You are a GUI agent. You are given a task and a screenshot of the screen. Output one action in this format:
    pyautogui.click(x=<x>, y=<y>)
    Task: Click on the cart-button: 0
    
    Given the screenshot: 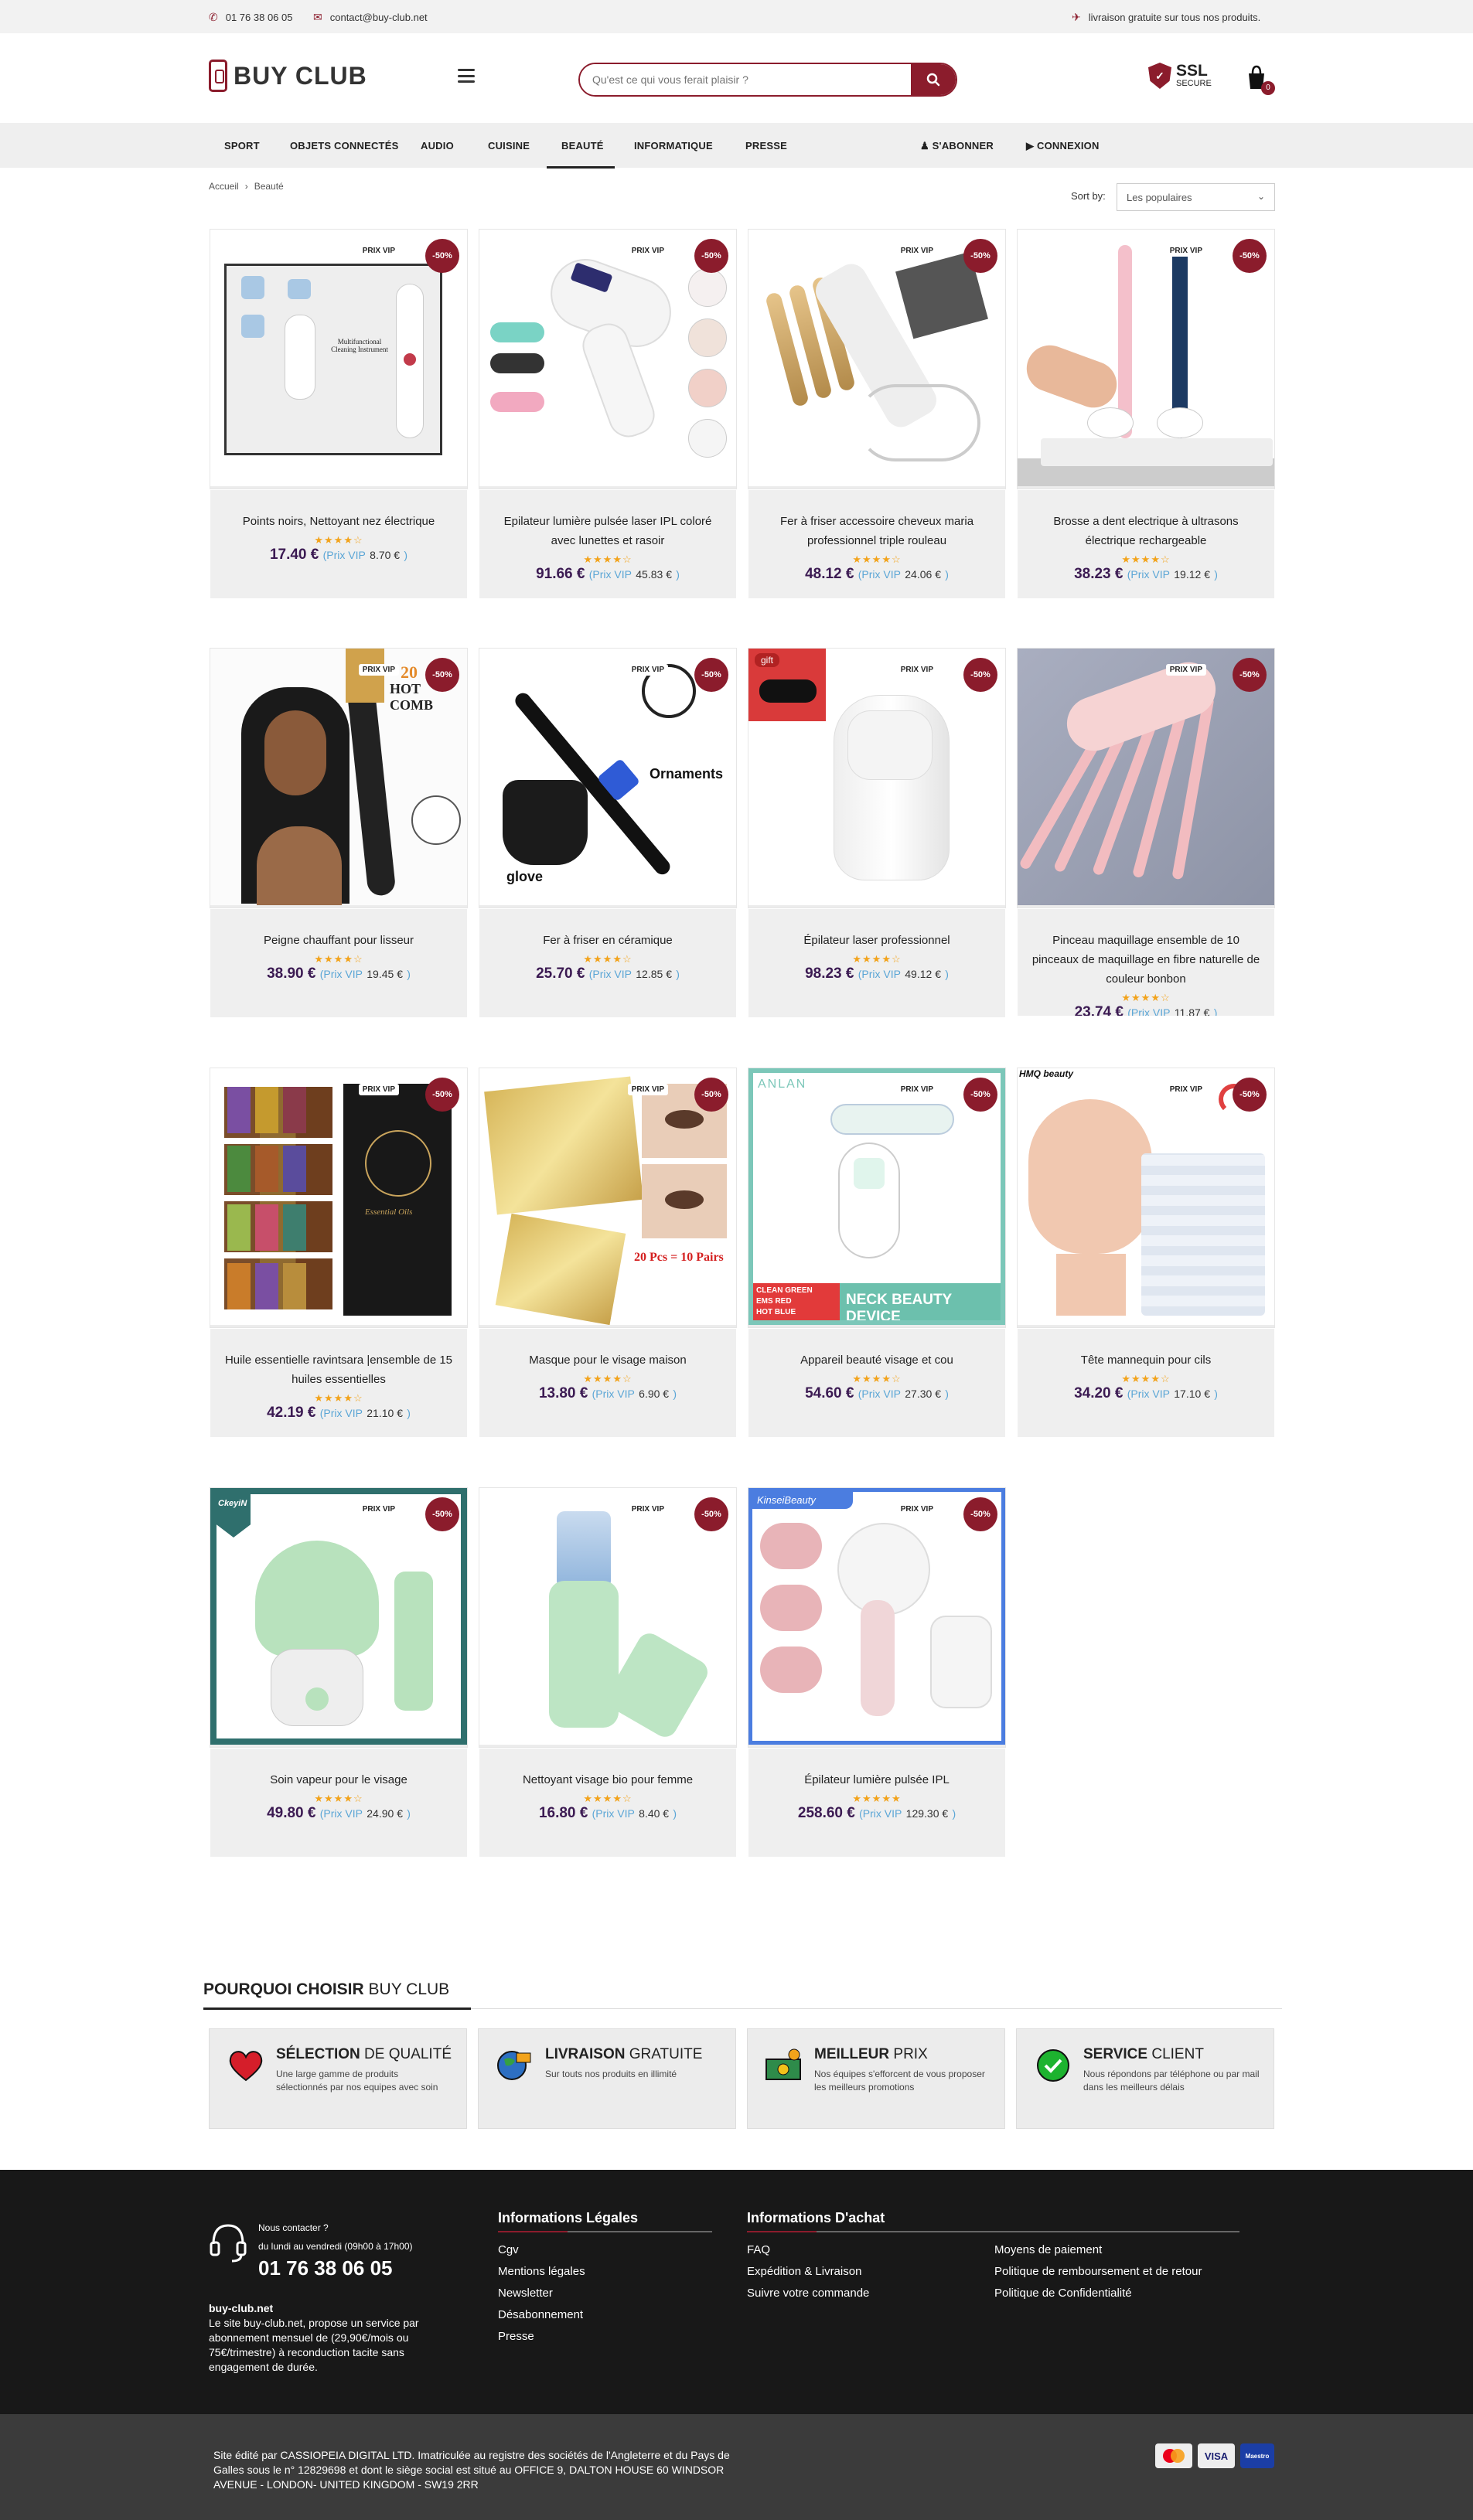 What is the action you would take?
    pyautogui.click(x=1259, y=79)
    